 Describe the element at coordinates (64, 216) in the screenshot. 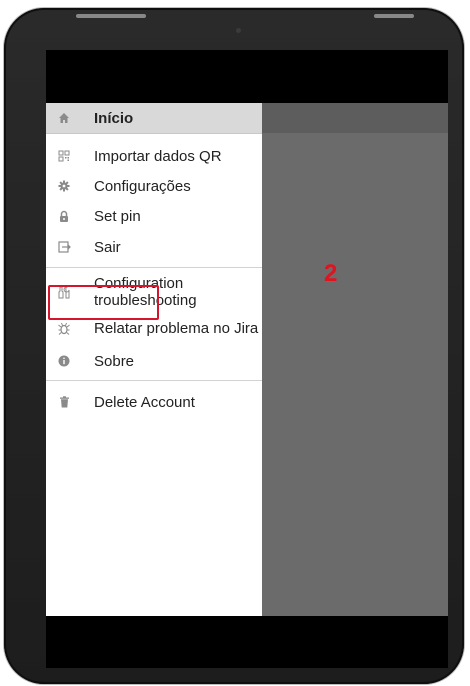

I see `lock-icon` at that location.